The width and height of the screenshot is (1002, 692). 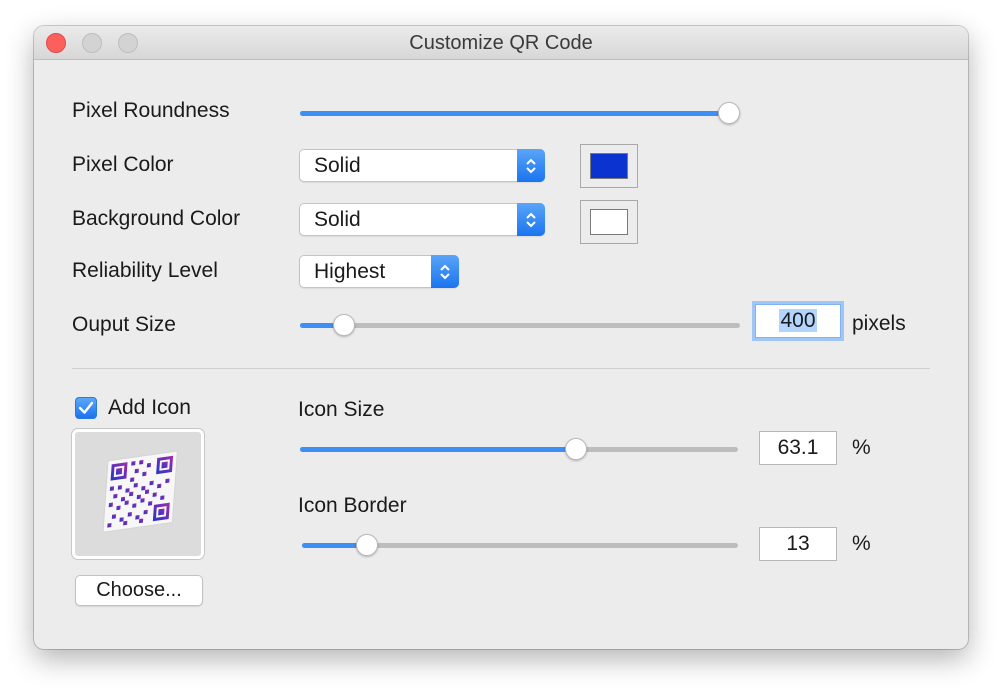 What do you see at coordinates (337, 165) in the screenshot?
I see `pixel-color-selected: Solid` at bounding box center [337, 165].